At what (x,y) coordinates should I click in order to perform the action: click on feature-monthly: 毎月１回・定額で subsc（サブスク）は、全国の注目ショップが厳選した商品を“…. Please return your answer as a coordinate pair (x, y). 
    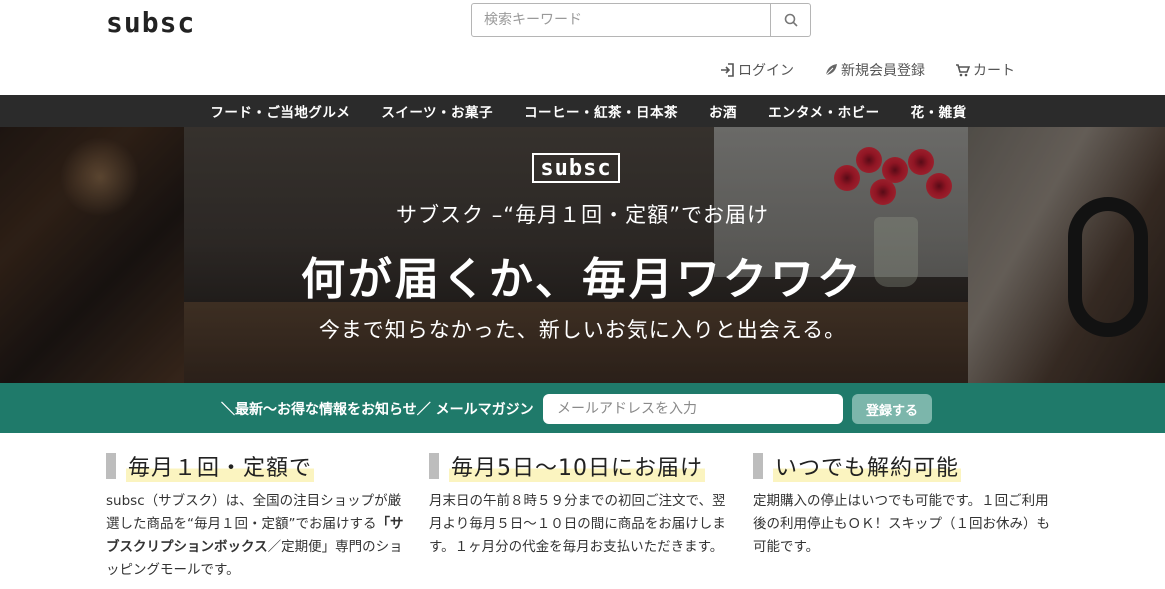
    Looking at the image, I should click on (256, 516).